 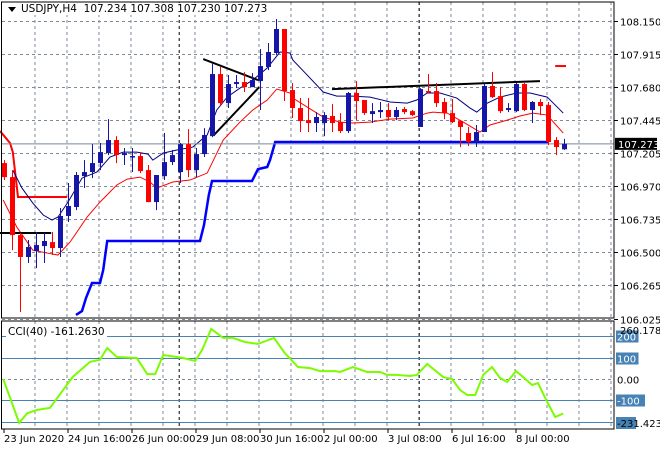 I want to click on dropdown-triangle-icon, so click(x=12, y=9).